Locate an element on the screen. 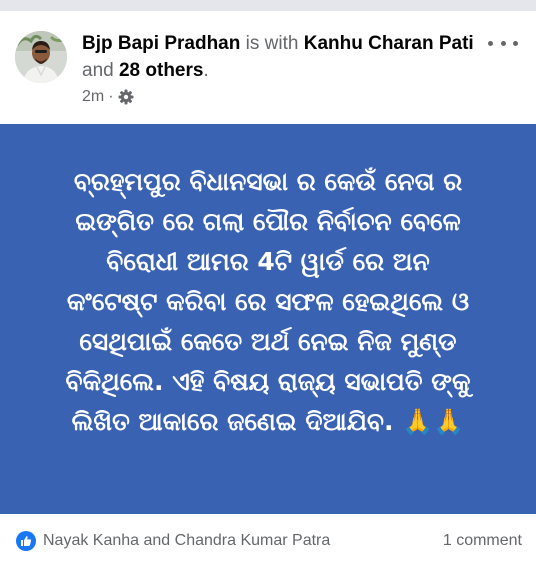  author-avatar is located at coordinates (41, 57).